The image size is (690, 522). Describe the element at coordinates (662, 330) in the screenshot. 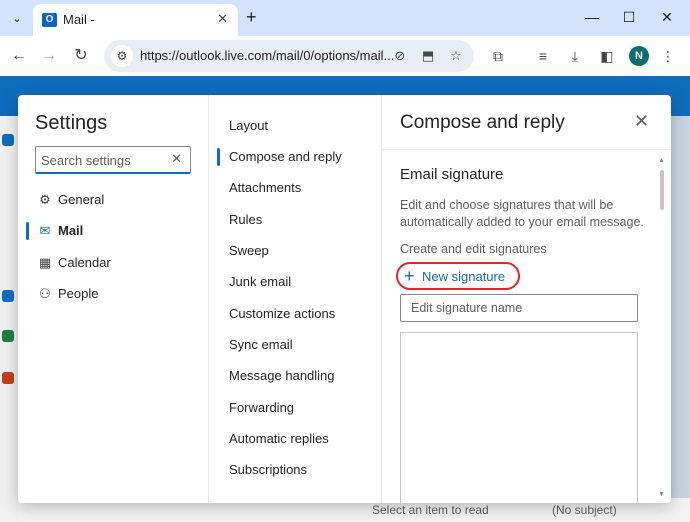

I see `pane-scrollbar: ▲ ▼` at that location.